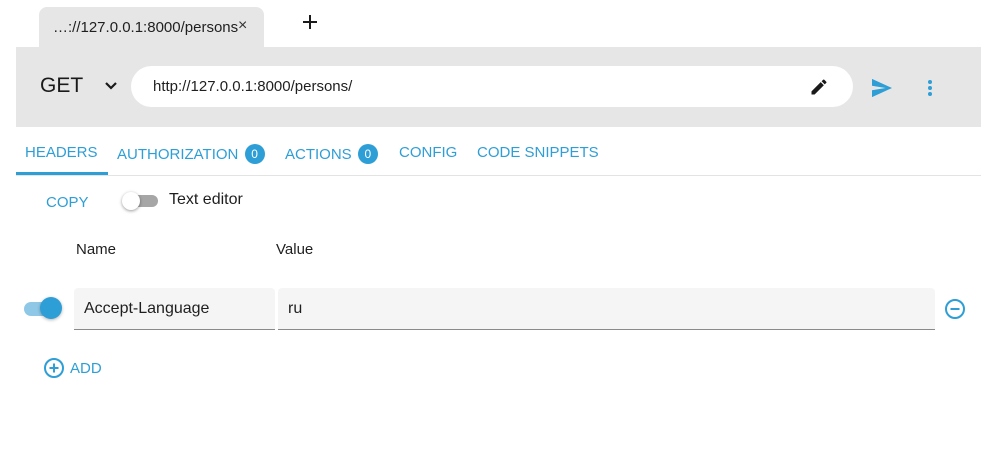 The image size is (986, 462). I want to click on header-value-value: ru, so click(295, 309).